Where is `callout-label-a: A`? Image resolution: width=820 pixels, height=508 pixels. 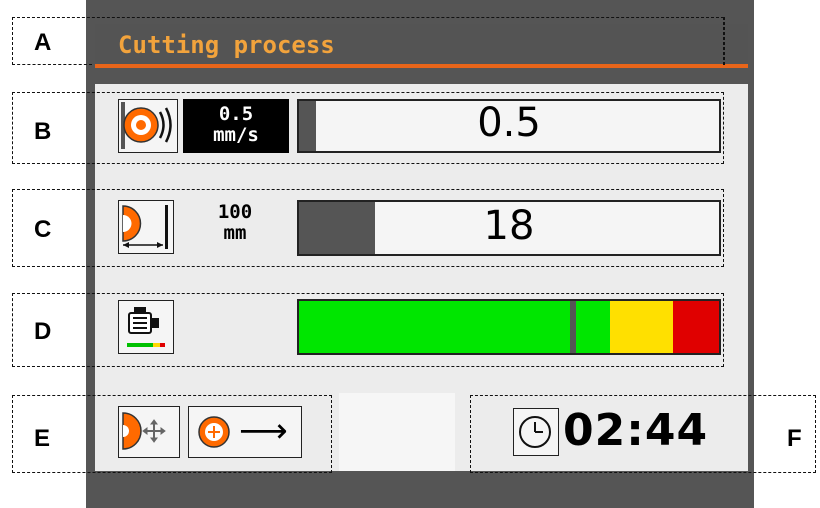 callout-label-a: A is located at coordinates (43, 42).